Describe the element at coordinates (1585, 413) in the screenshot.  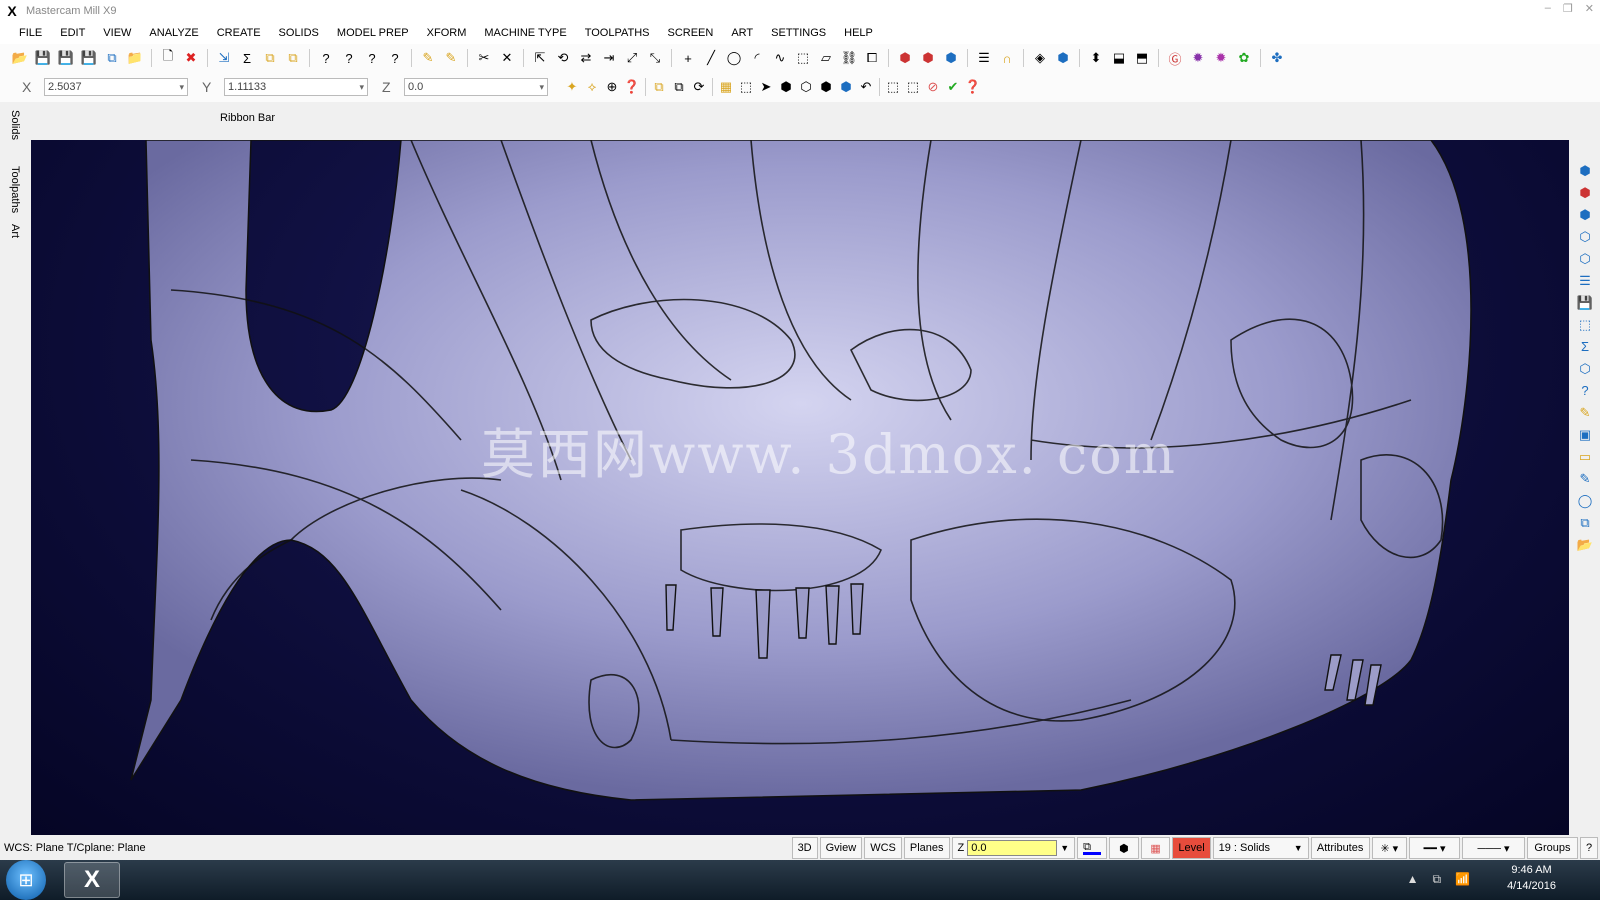
I see `note-icon: ✎` at that location.